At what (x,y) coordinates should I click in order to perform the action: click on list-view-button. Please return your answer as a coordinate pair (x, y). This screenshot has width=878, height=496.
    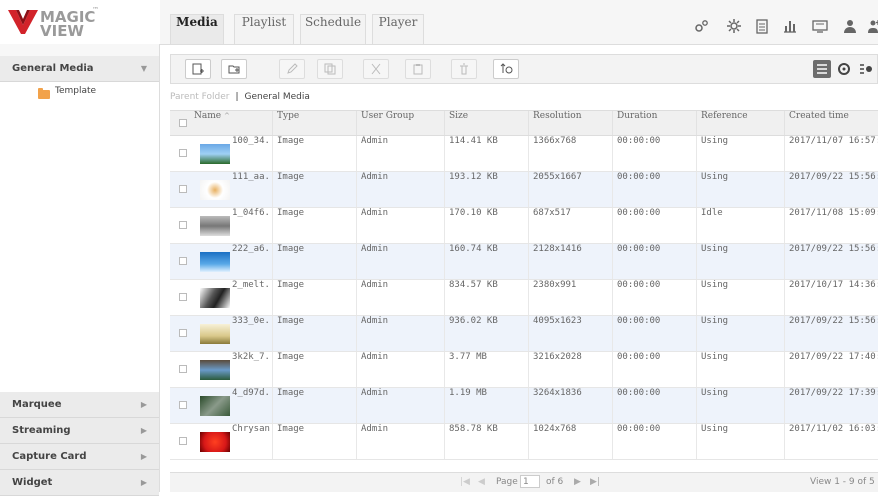
    Looking at the image, I should click on (822, 69).